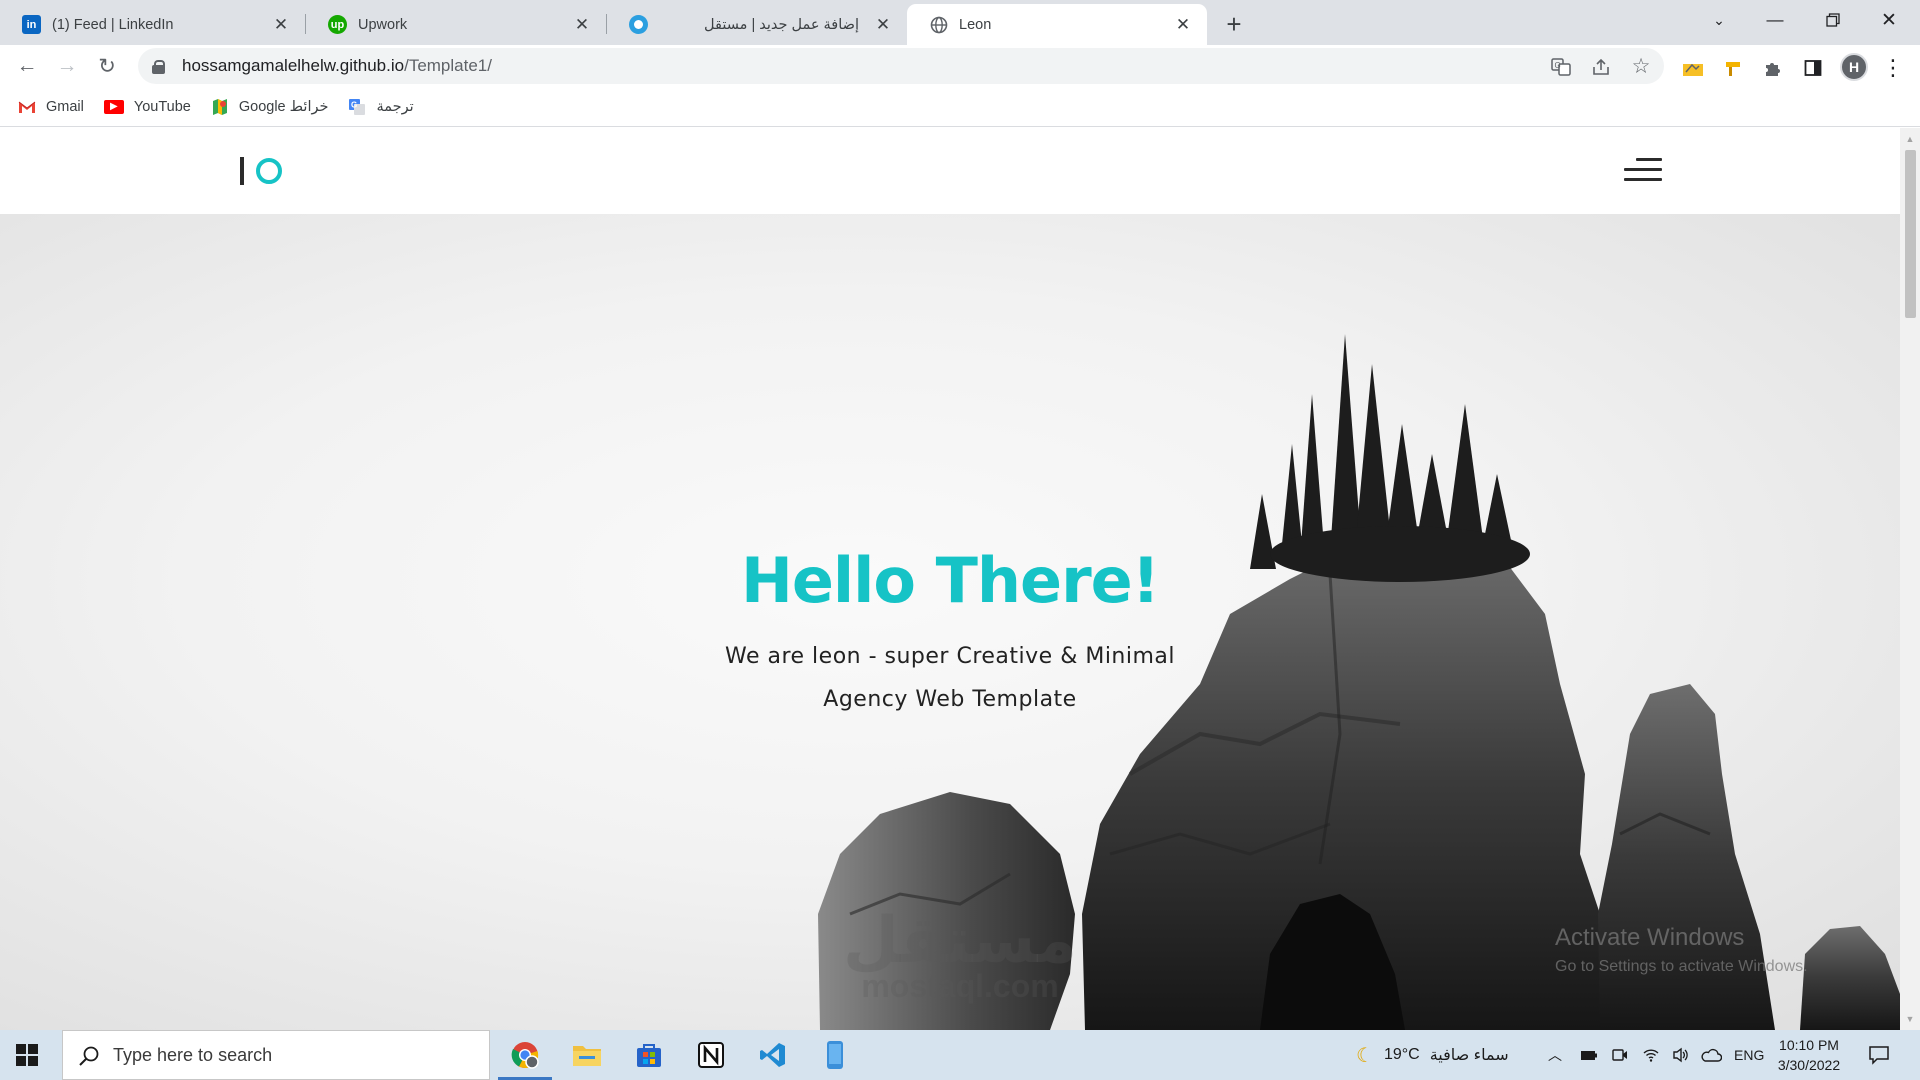  Describe the element at coordinates (1620, 1055) in the screenshot. I see `meet-now-icon` at that location.